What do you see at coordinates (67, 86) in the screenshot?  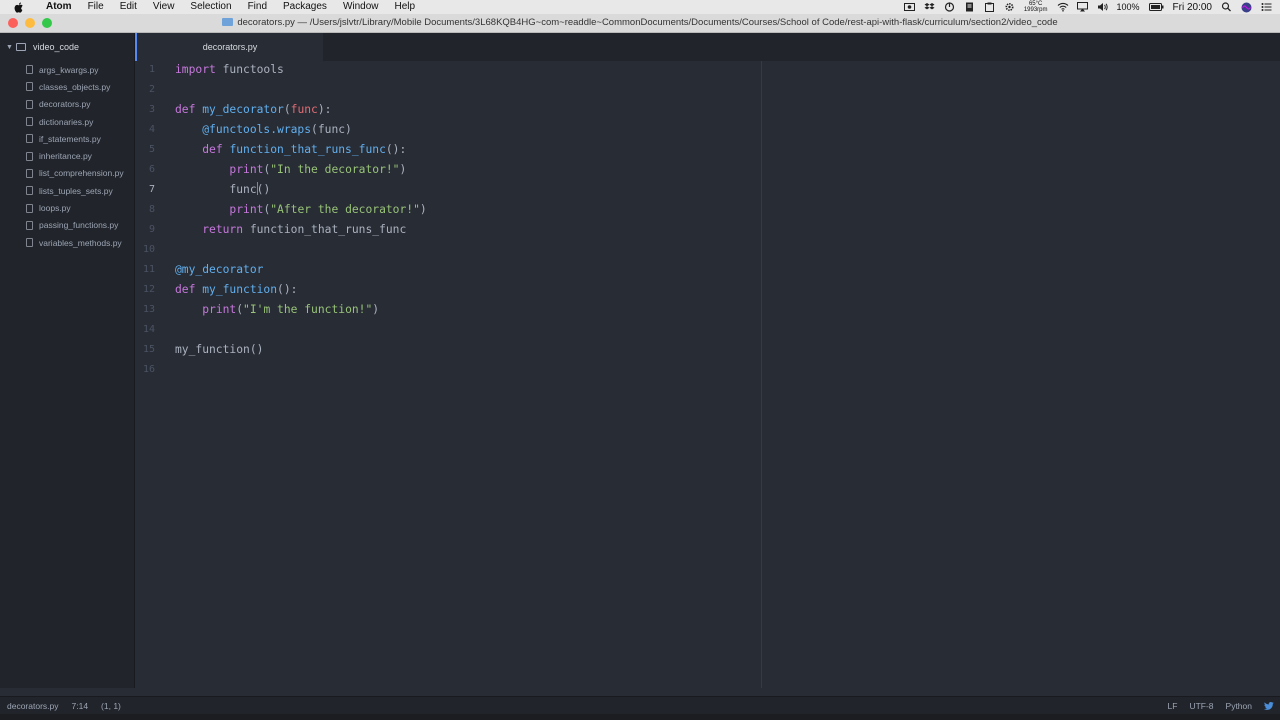 I see `tree-file: classes_objects.py` at bounding box center [67, 86].